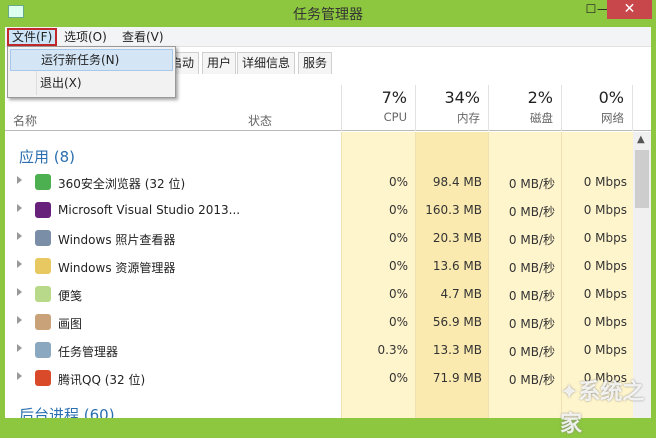 Image resolution: width=656 pixels, height=438 pixels. I want to click on process-row: 360安全浏览器 (32 位) 0% 98.4 MB 0 MB/秒 0 Mbps, so click(319, 183).